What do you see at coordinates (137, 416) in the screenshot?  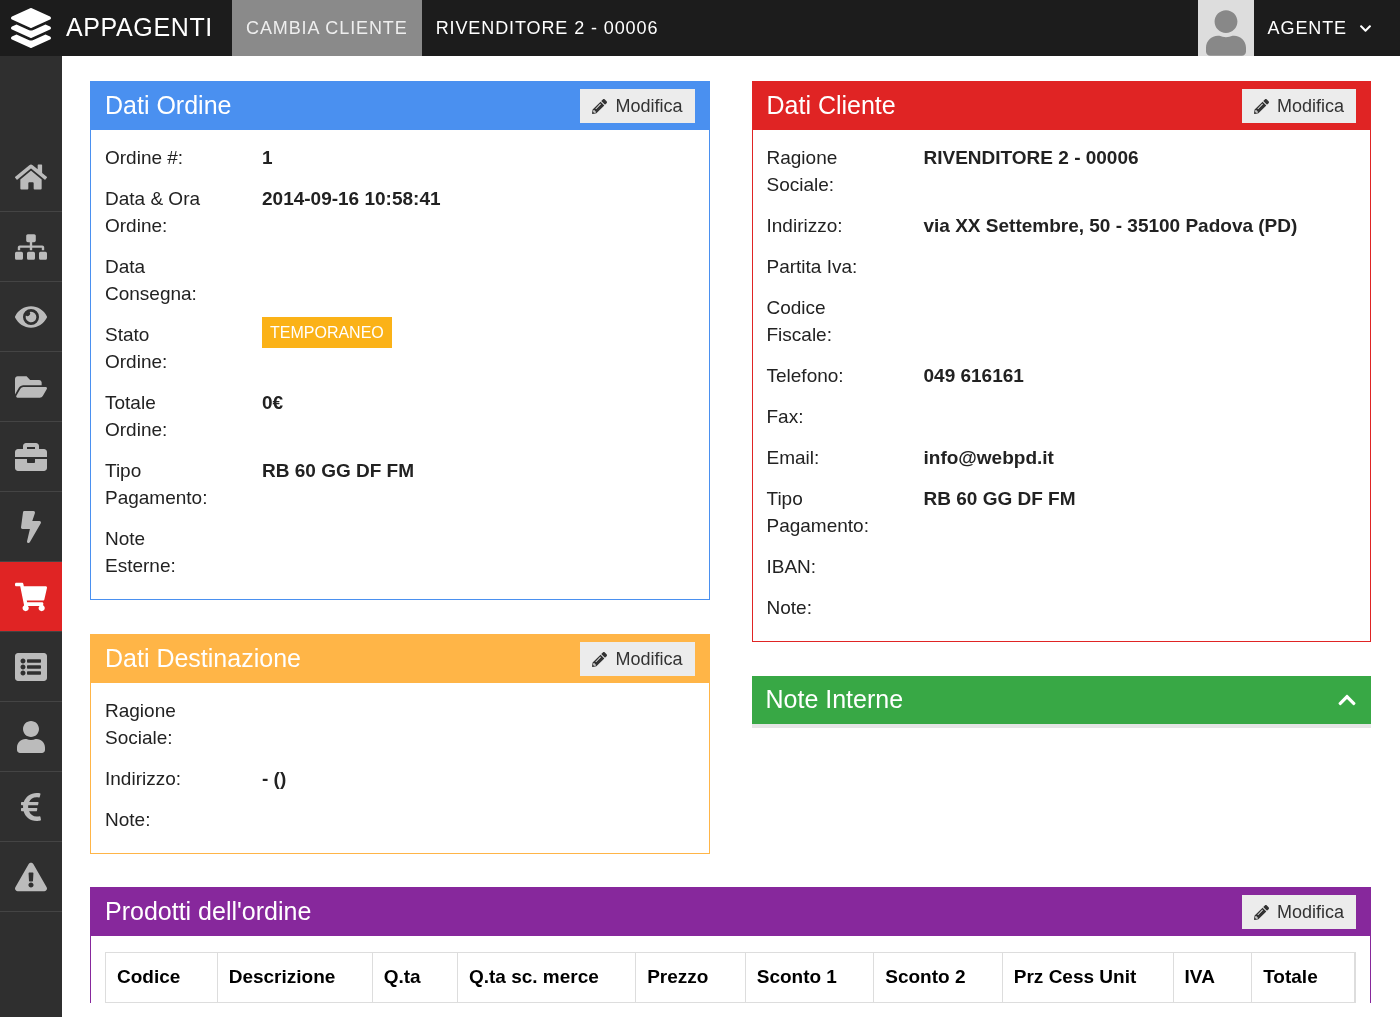 I see `field-label: Totale Ordine:` at bounding box center [137, 416].